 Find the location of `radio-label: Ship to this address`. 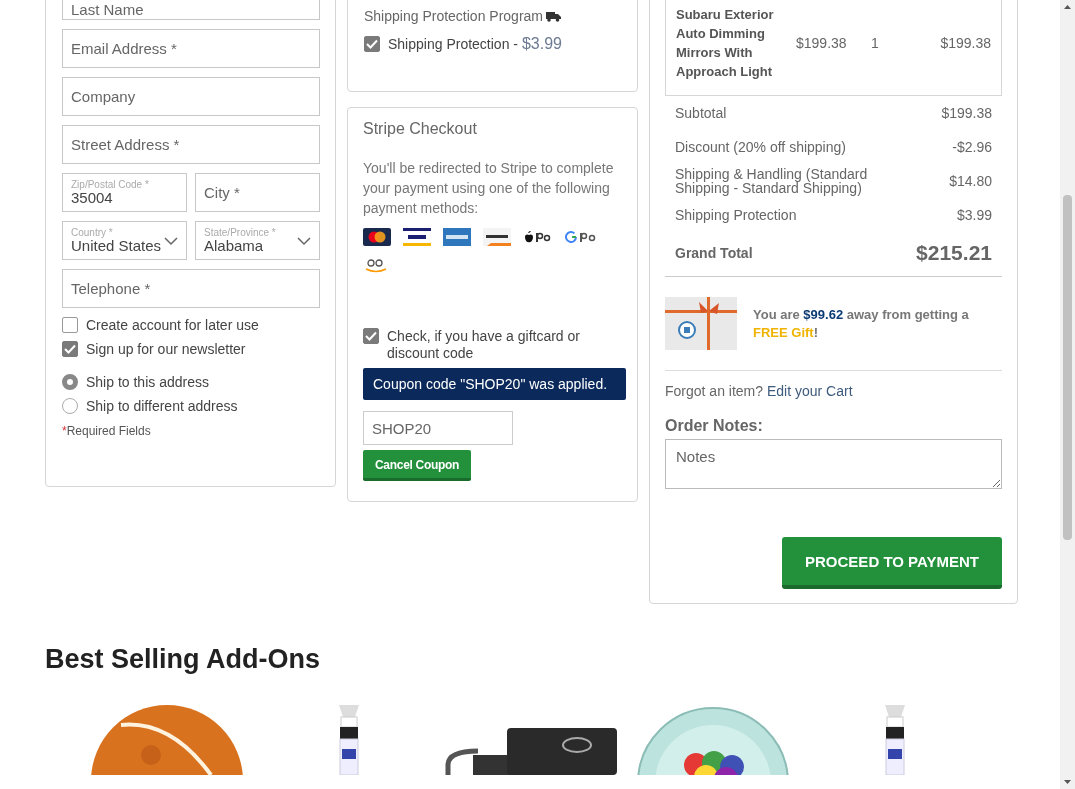

radio-label: Ship to this address is located at coordinates (147, 382).